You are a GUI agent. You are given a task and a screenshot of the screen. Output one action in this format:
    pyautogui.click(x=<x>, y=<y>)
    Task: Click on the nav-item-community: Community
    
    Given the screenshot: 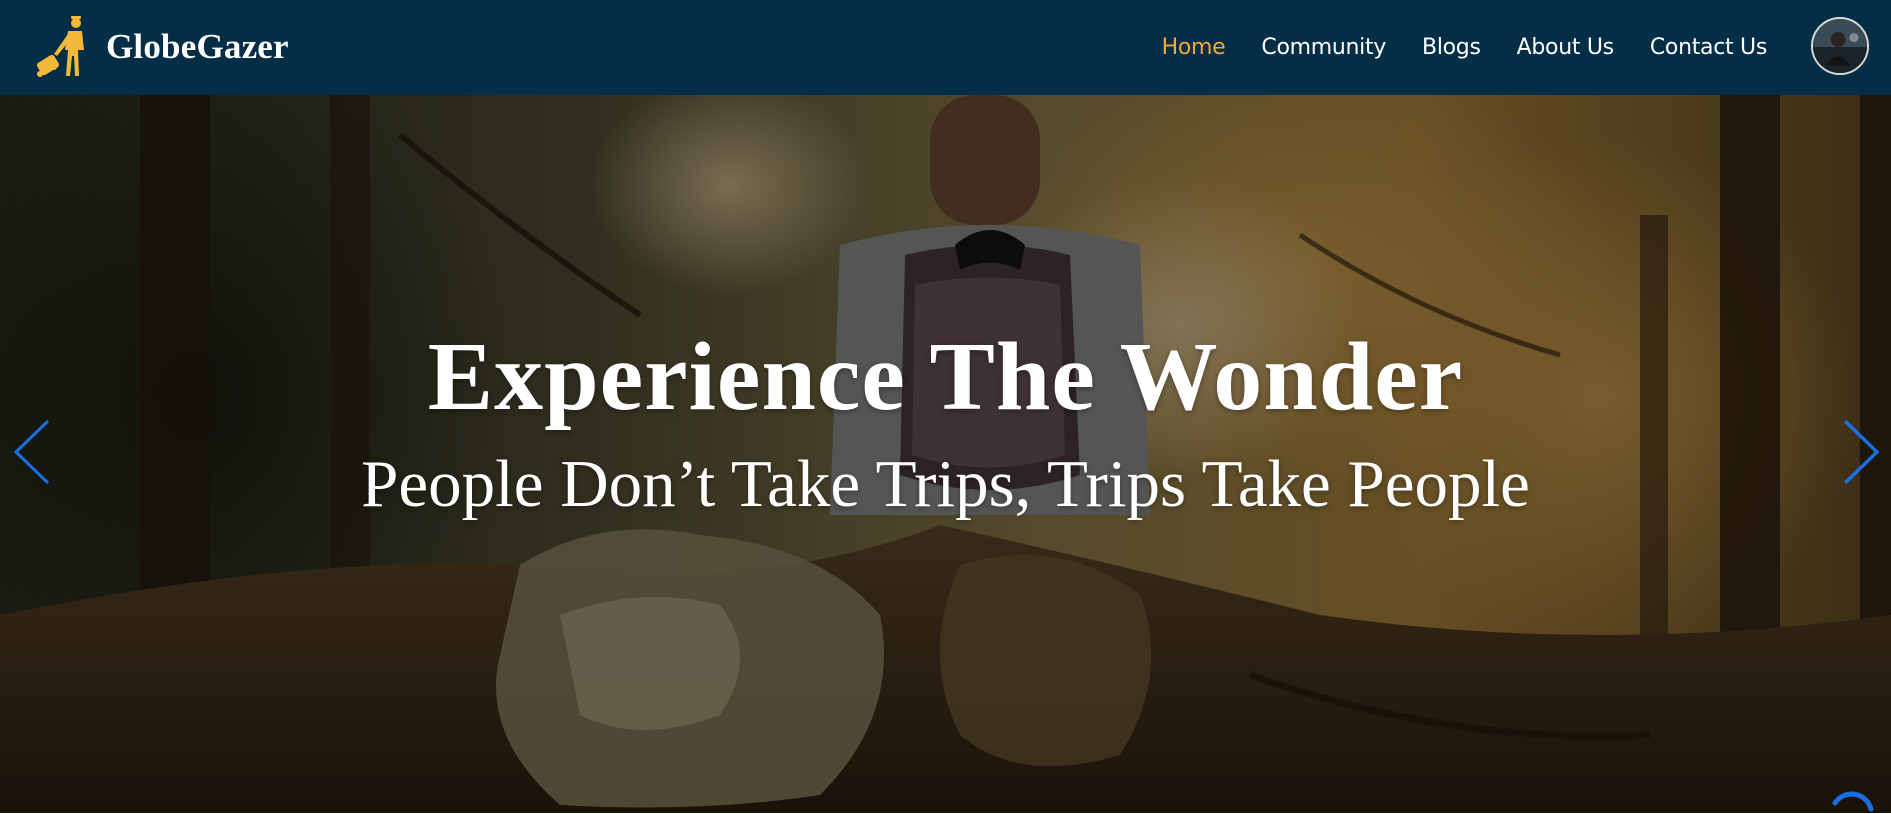 What is the action you would take?
    pyautogui.click(x=1323, y=47)
    